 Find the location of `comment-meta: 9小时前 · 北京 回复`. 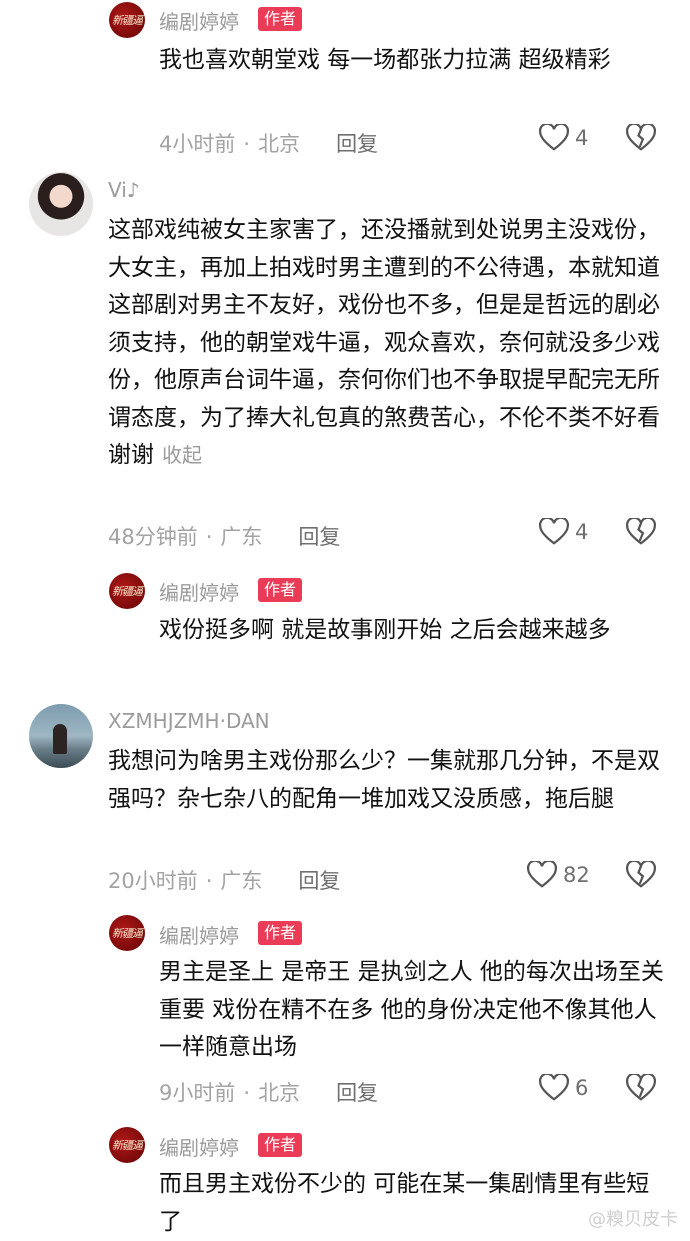

comment-meta: 9小时前 · 北京 回复 is located at coordinates (269, 1093).